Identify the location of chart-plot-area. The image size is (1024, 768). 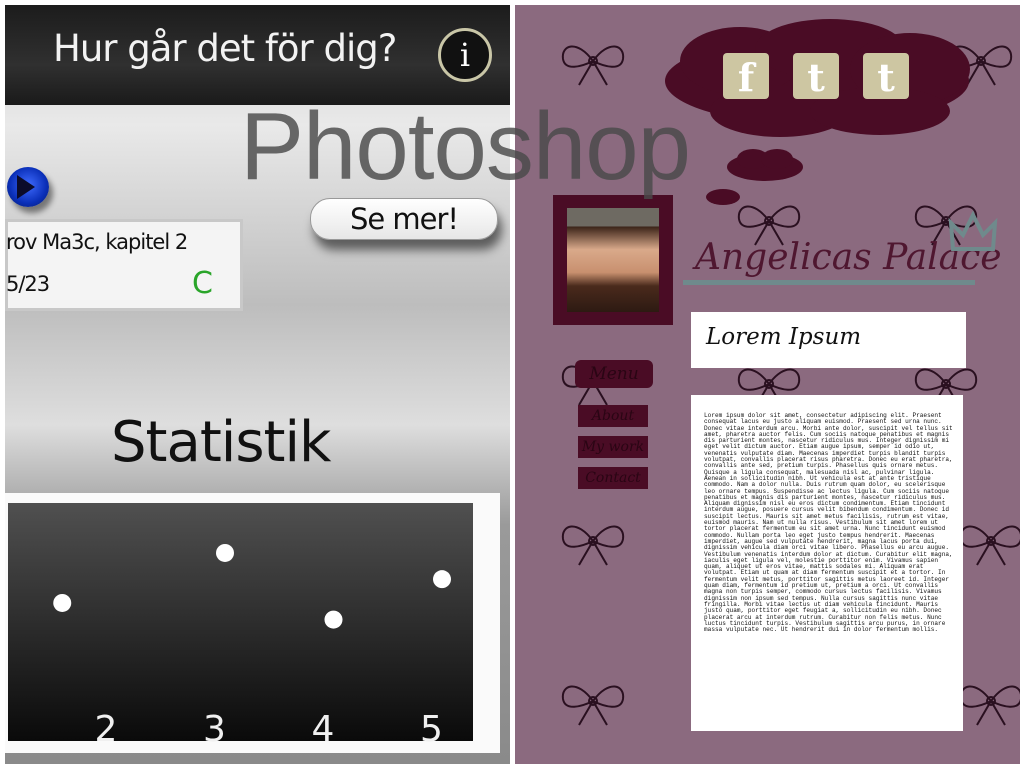
(240, 622).